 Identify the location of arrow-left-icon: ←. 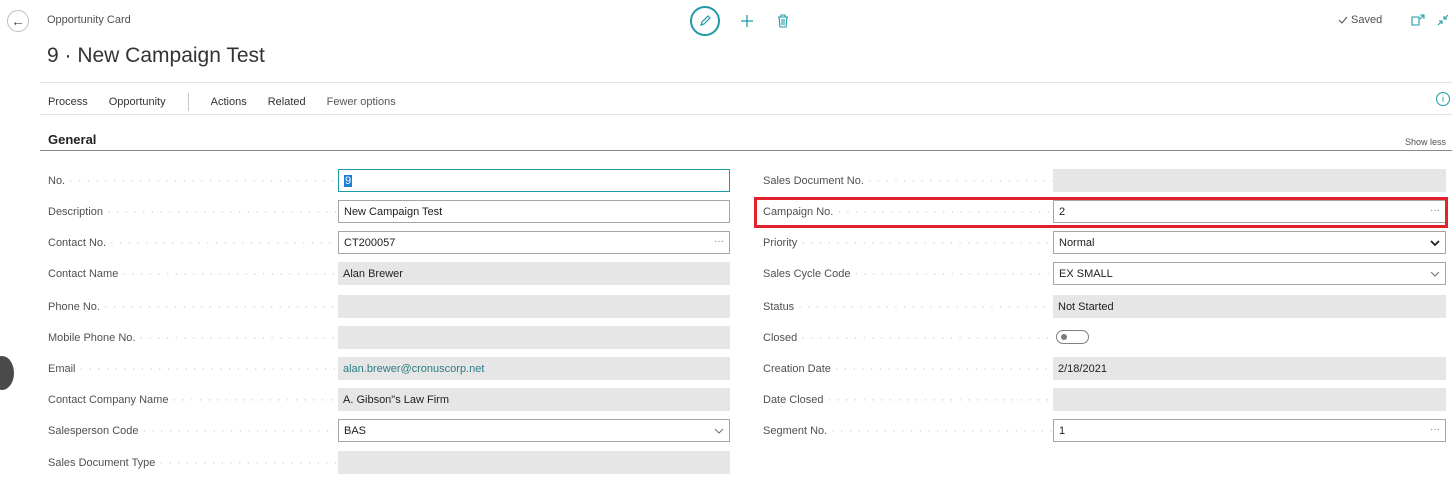
(18, 21).